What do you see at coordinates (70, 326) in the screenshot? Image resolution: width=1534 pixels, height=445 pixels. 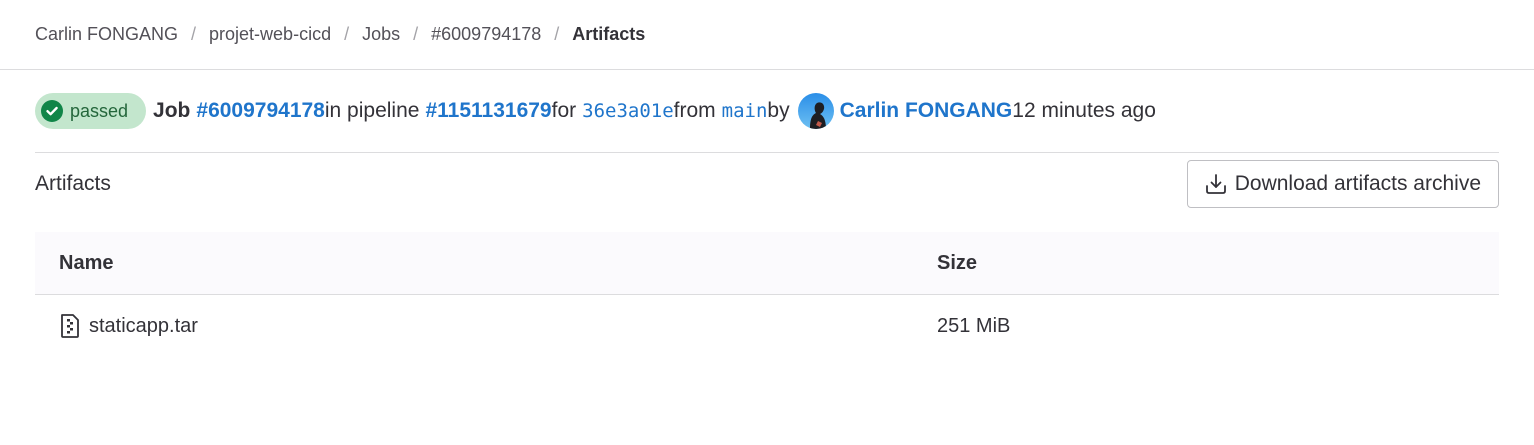 I see `archive-file-icon` at bounding box center [70, 326].